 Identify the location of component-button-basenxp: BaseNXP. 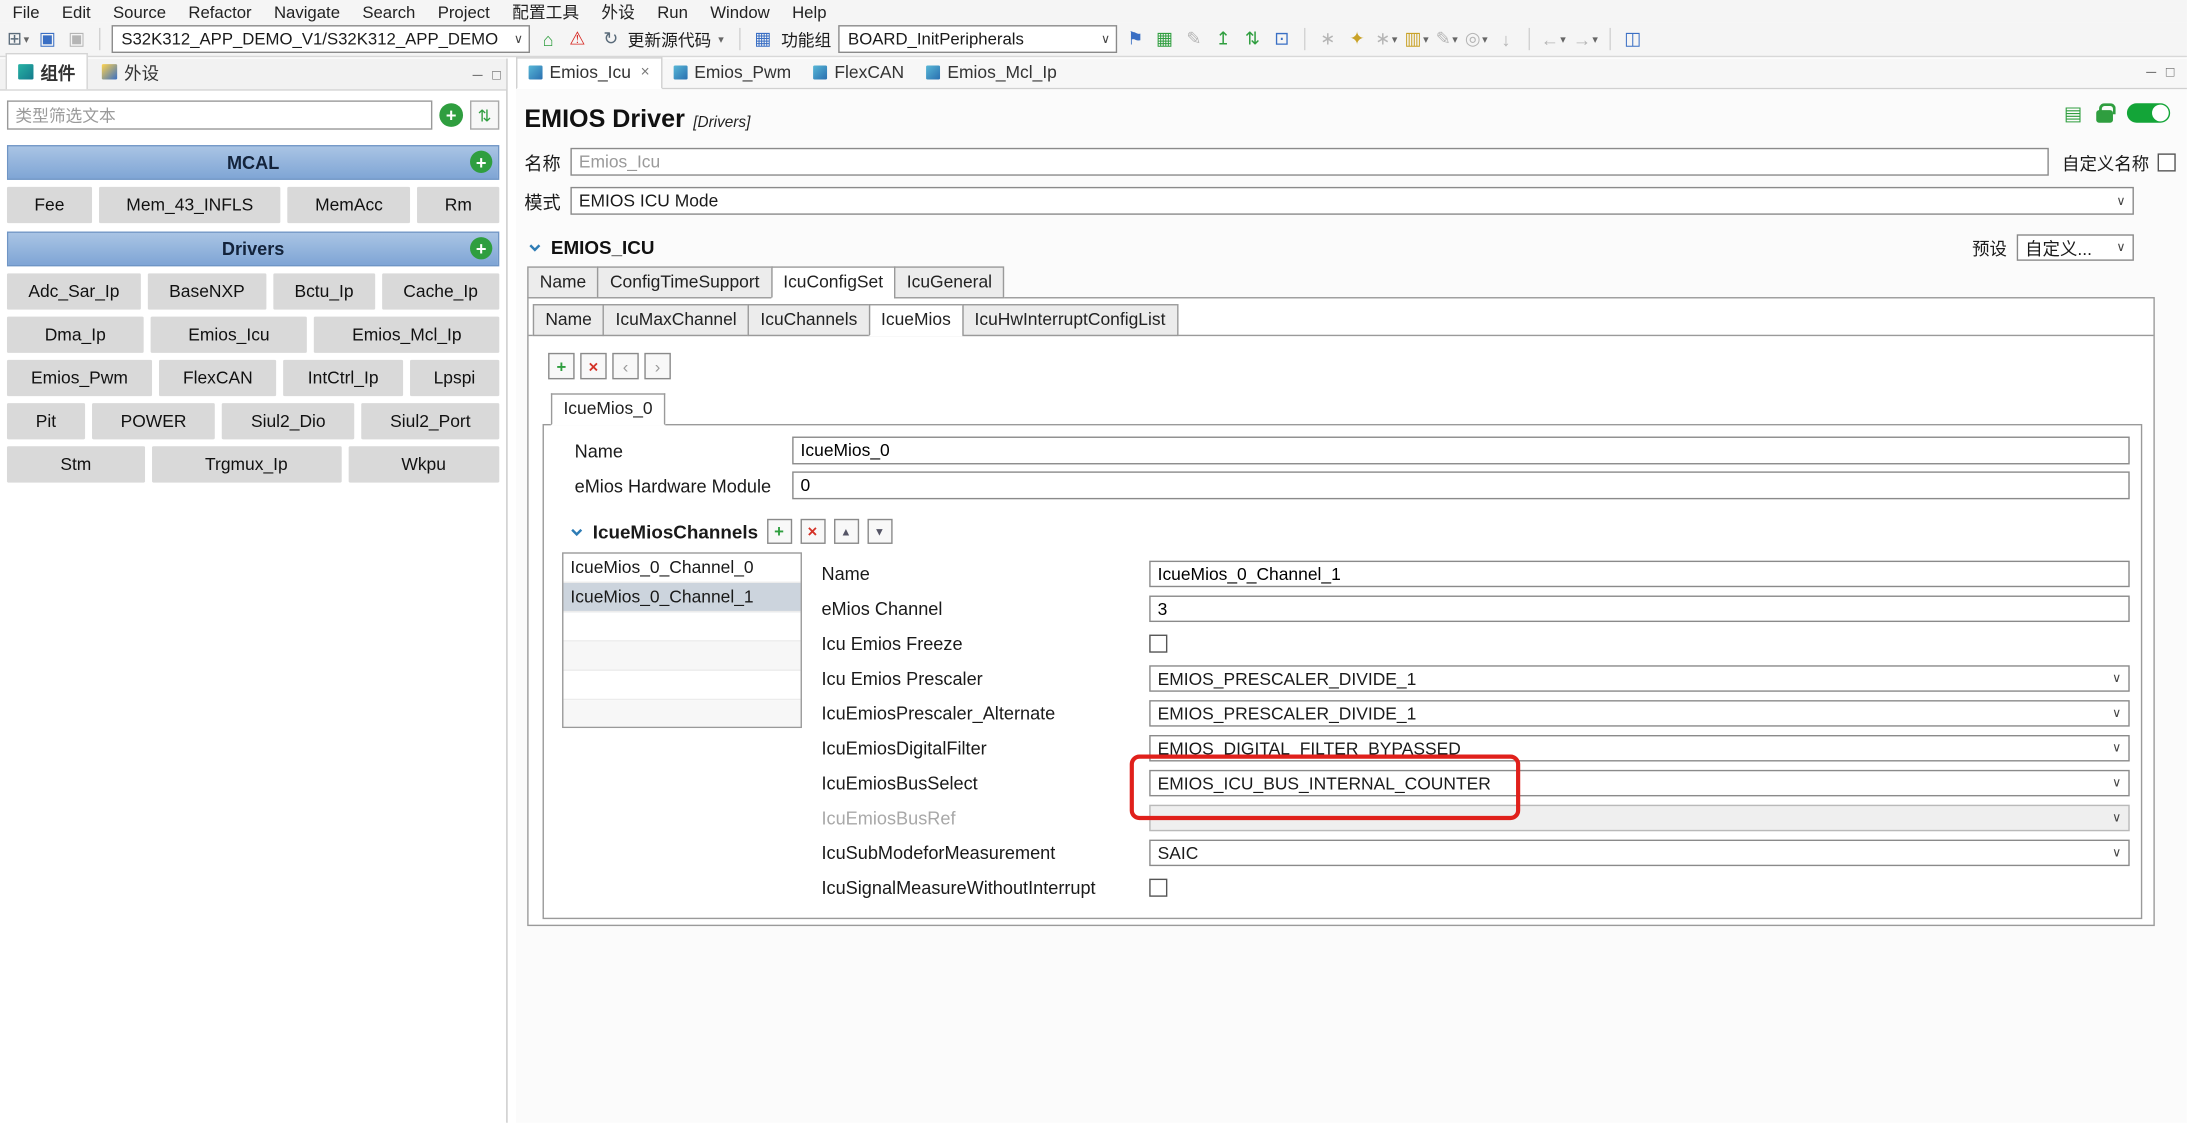
(207, 291).